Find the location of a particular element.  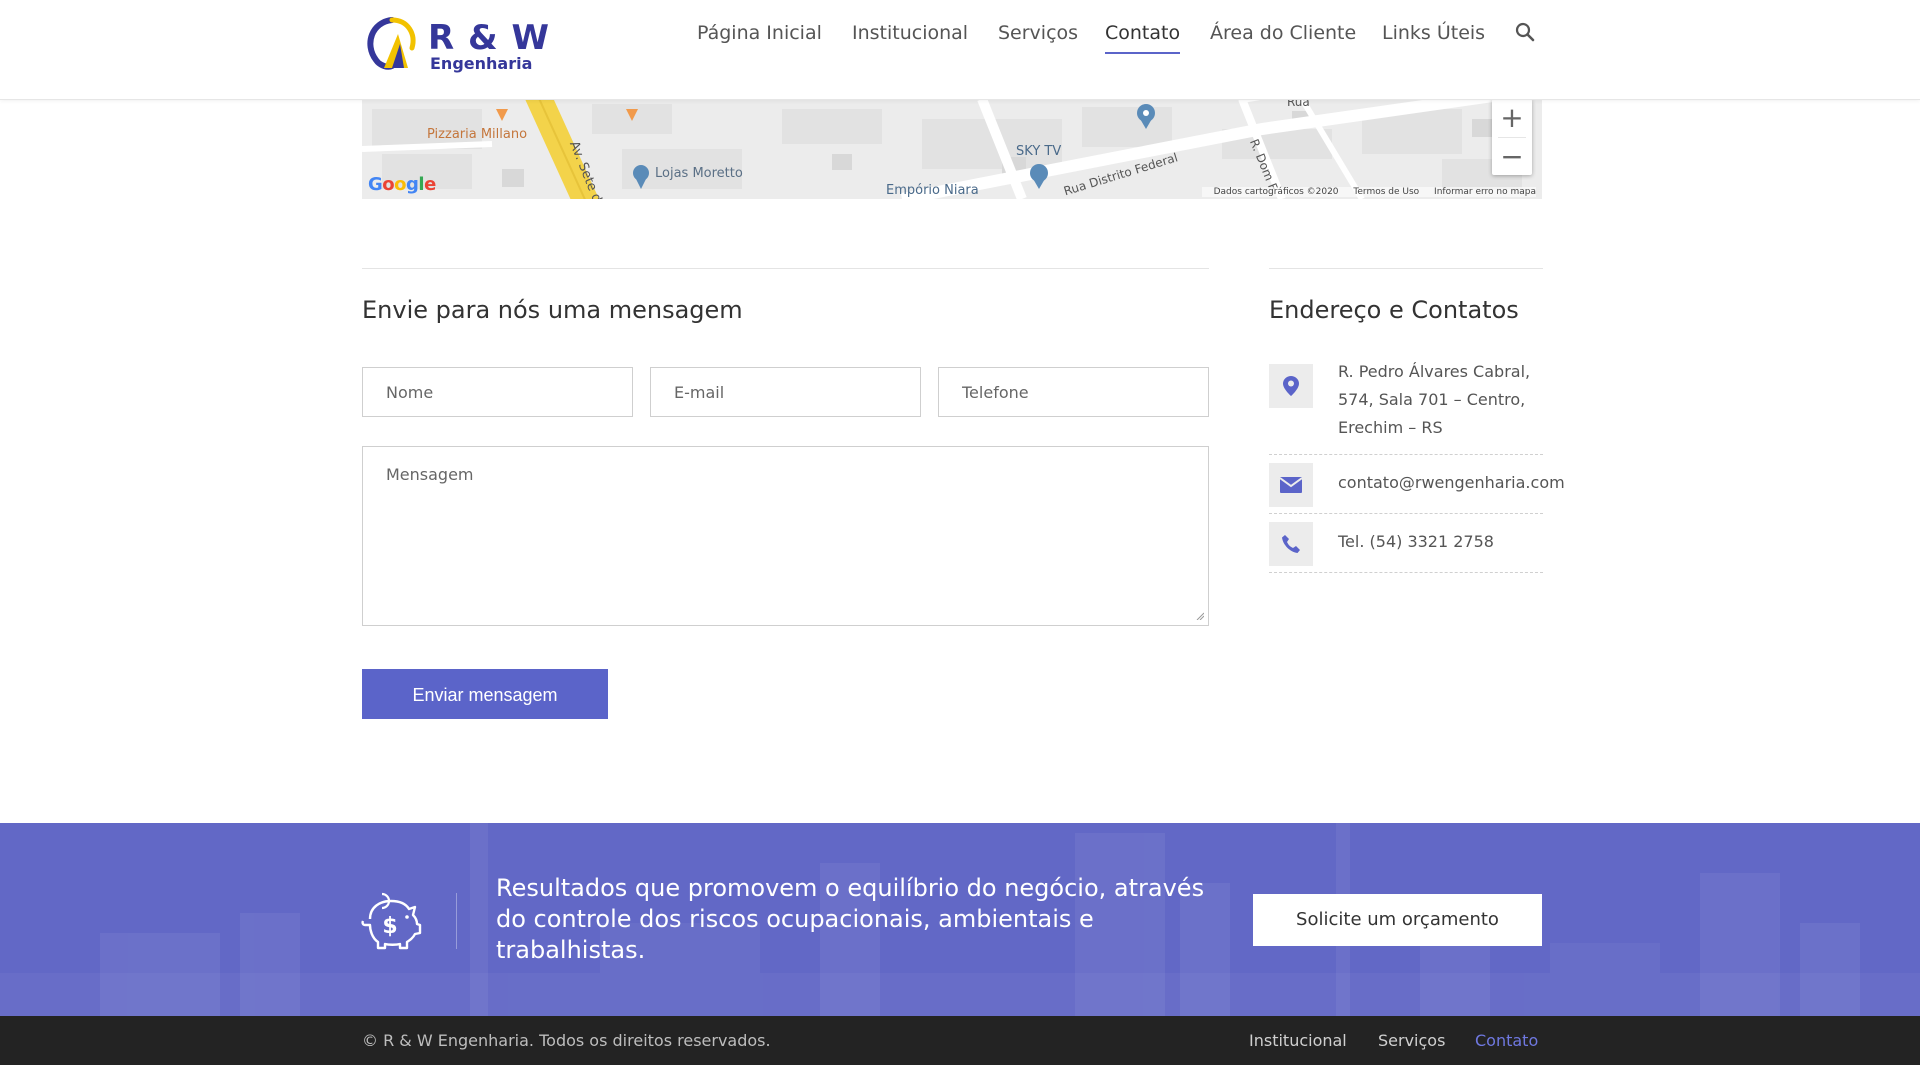

contacts-title: Endereço e Contatos is located at coordinates (1394, 310).